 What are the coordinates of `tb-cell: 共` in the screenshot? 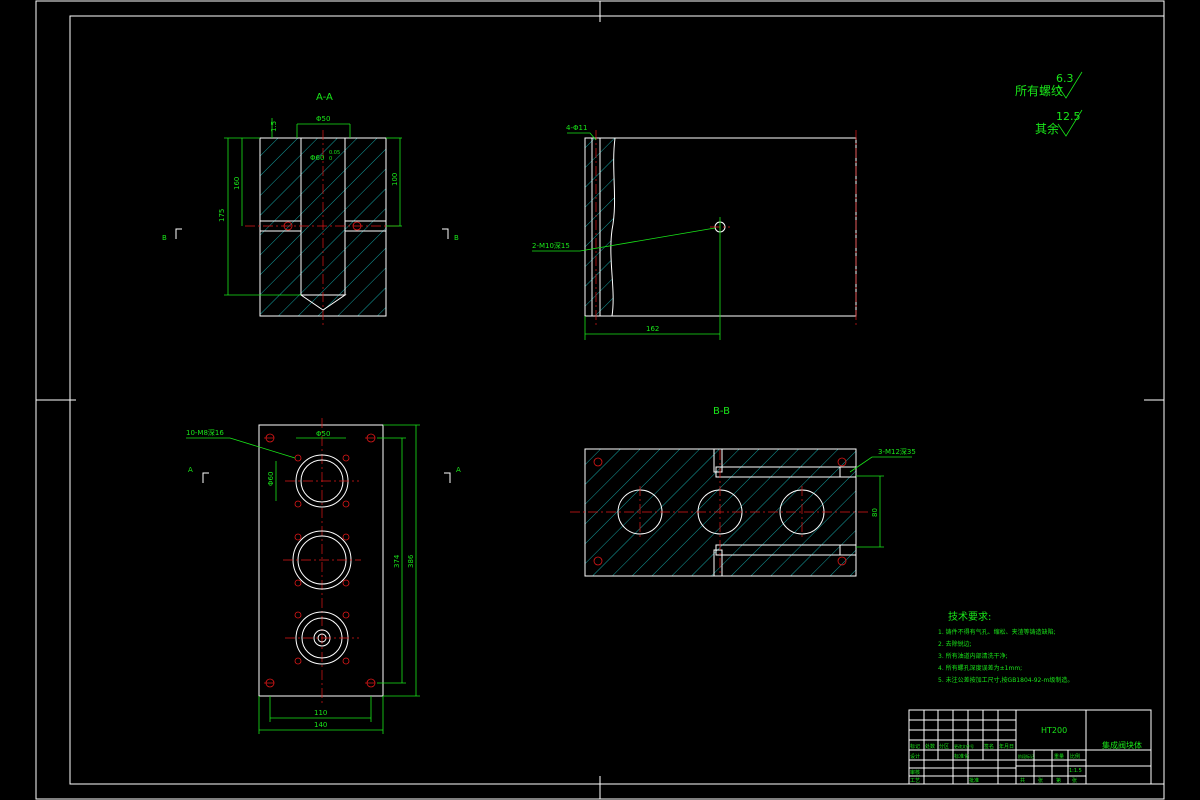 It's located at (1022, 780).